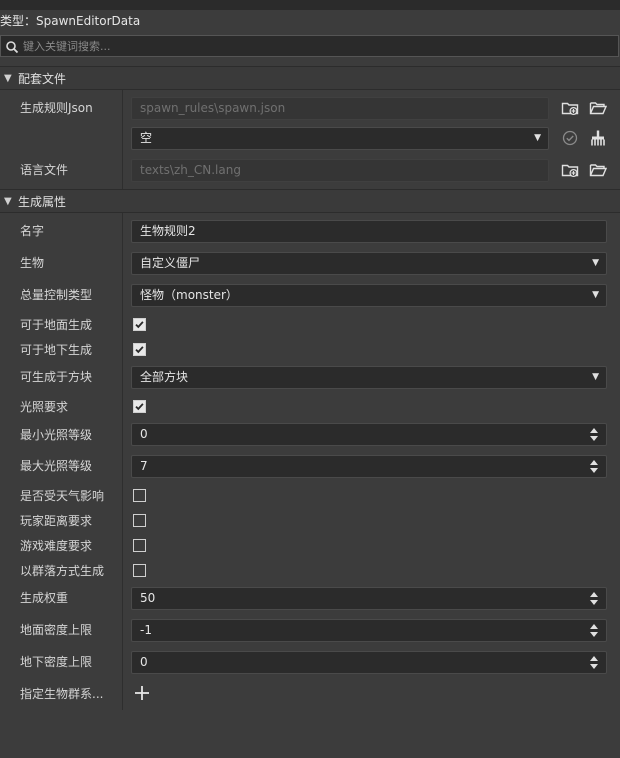 The image size is (620, 758). I want to click on player-distance-label: 玩家距离要求, so click(56, 521).